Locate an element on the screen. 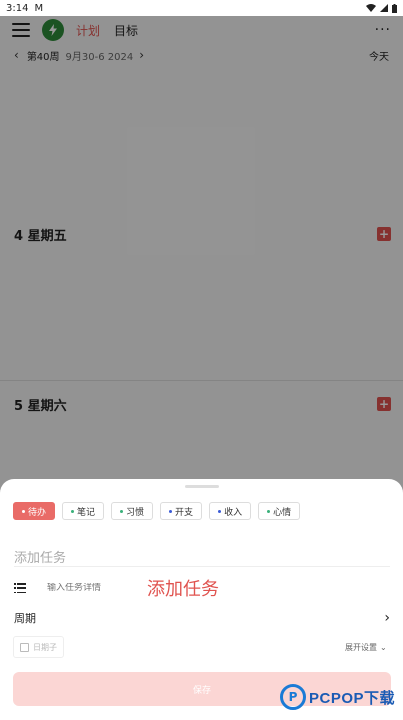 The image size is (403, 720). date-button: 日期子 is located at coordinates (38, 647).